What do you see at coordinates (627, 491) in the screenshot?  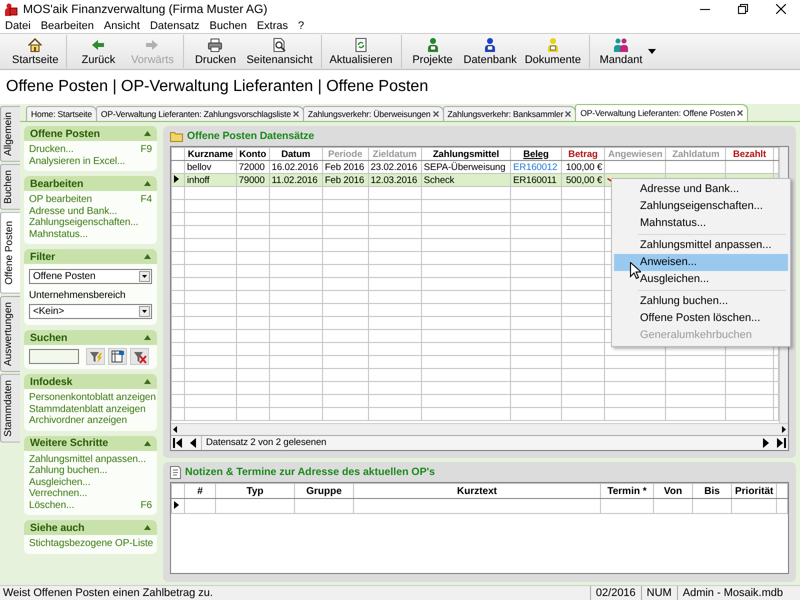 I see `column-header: Termin *` at bounding box center [627, 491].